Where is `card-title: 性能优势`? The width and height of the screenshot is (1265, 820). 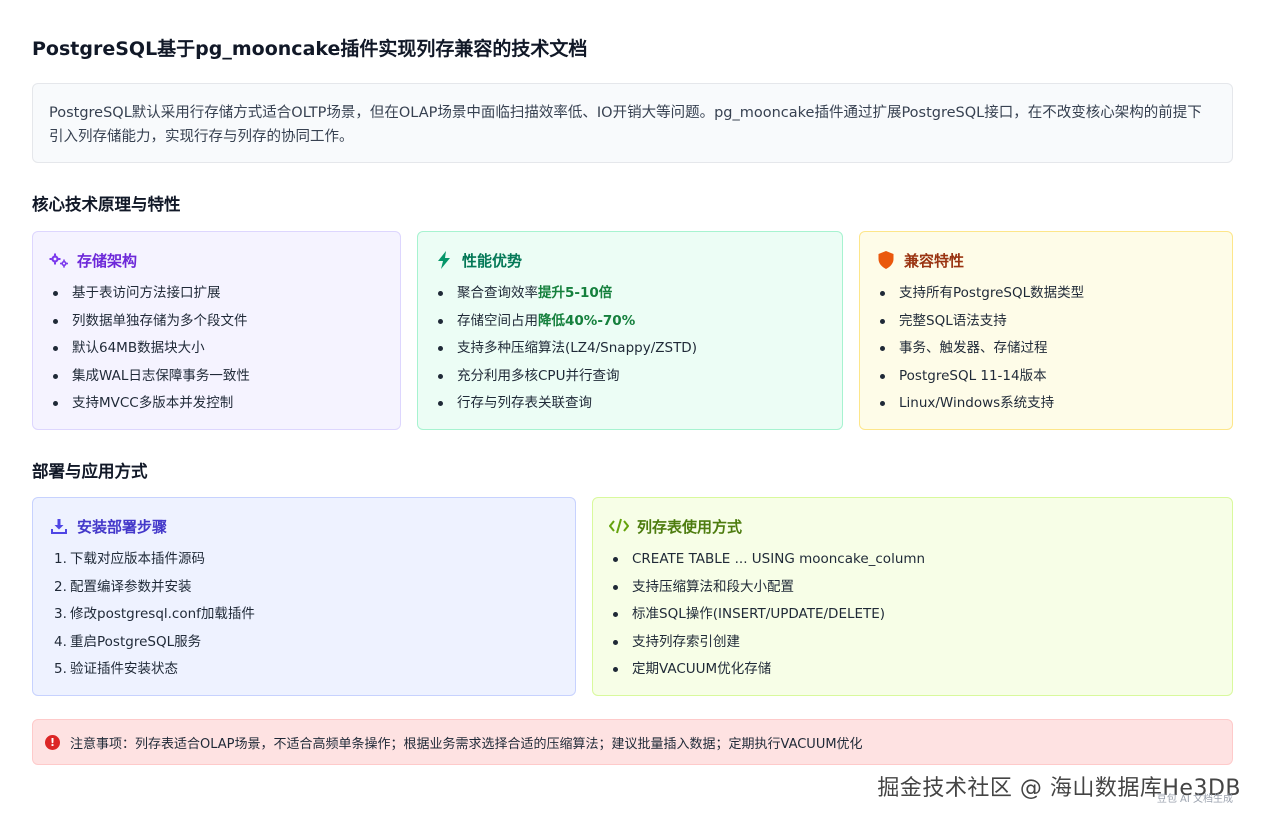
card-title: 性能优势 is located at coordinates (492, 260).